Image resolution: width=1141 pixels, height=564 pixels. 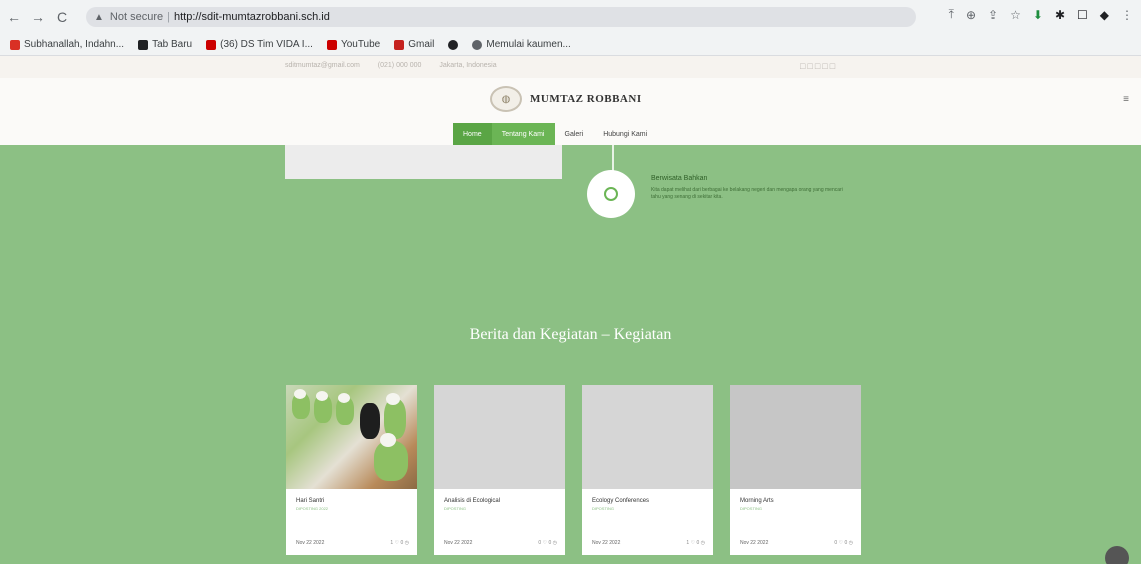 I want to click on menu-icon: ⋮, so click(x=1127, y=15).